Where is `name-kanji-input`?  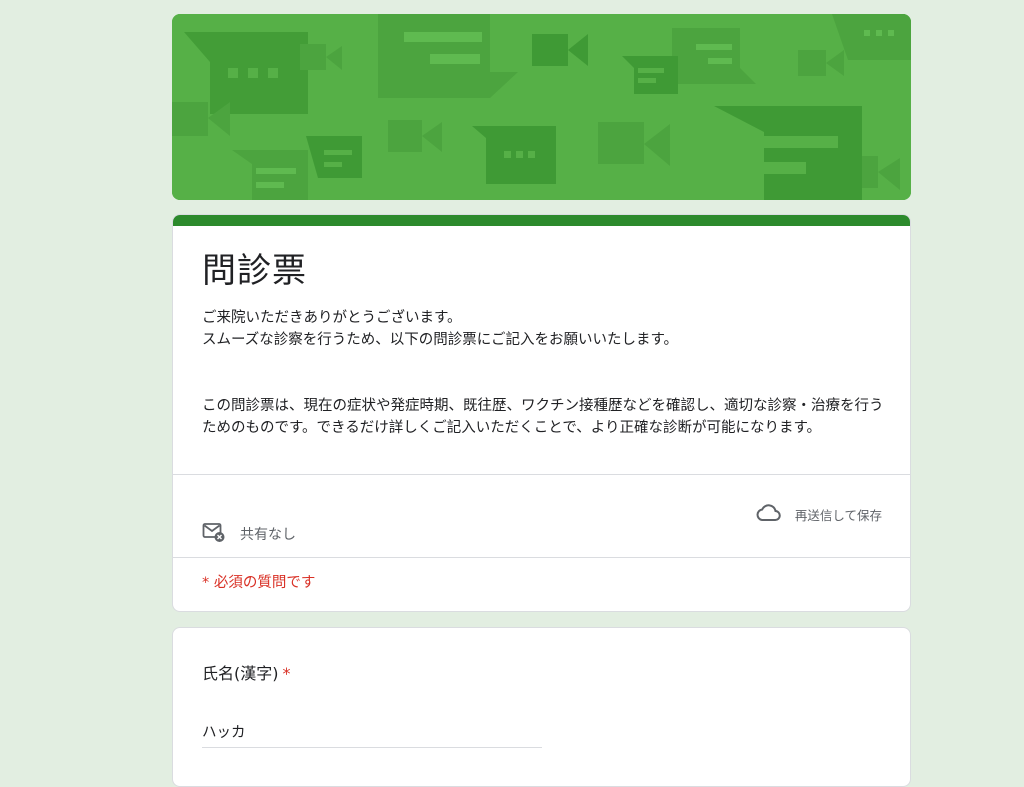 name-kanji-input is located at coordinates (372, 732).